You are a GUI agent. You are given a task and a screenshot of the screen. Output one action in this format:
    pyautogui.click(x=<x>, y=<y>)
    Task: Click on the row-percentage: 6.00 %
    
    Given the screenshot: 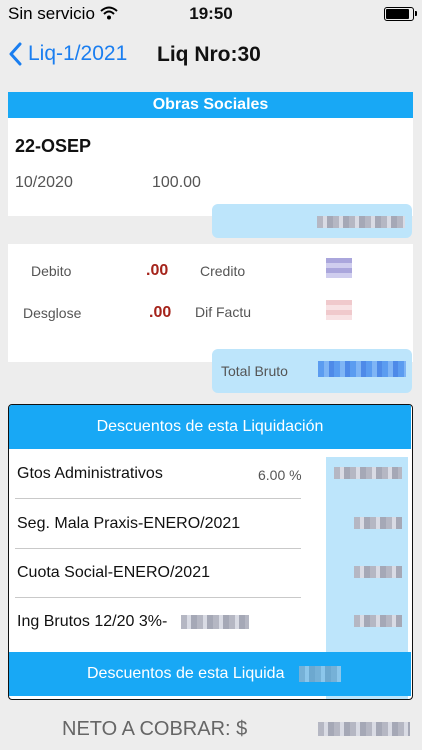 What is the action you would take?
    pyautogui.click(x=280, y=475)
    